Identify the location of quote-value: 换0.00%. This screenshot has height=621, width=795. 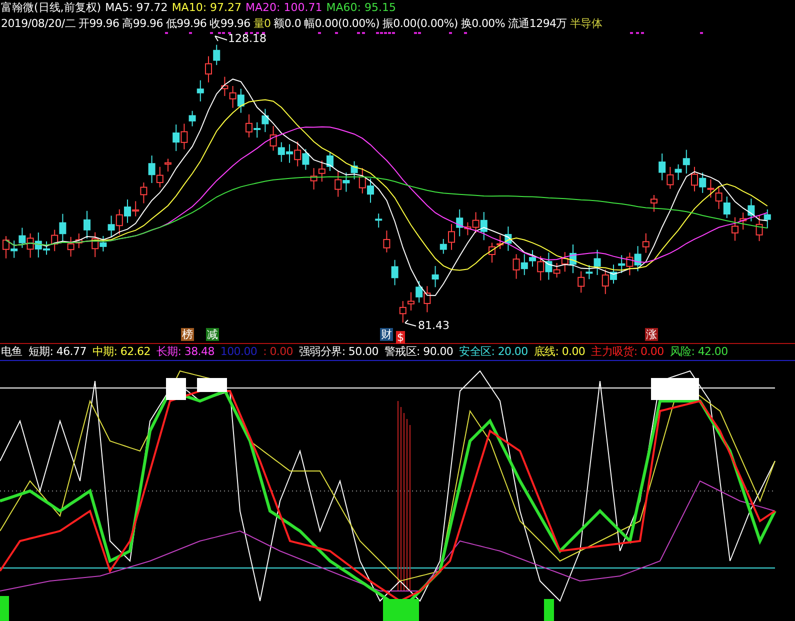
(483, 24).